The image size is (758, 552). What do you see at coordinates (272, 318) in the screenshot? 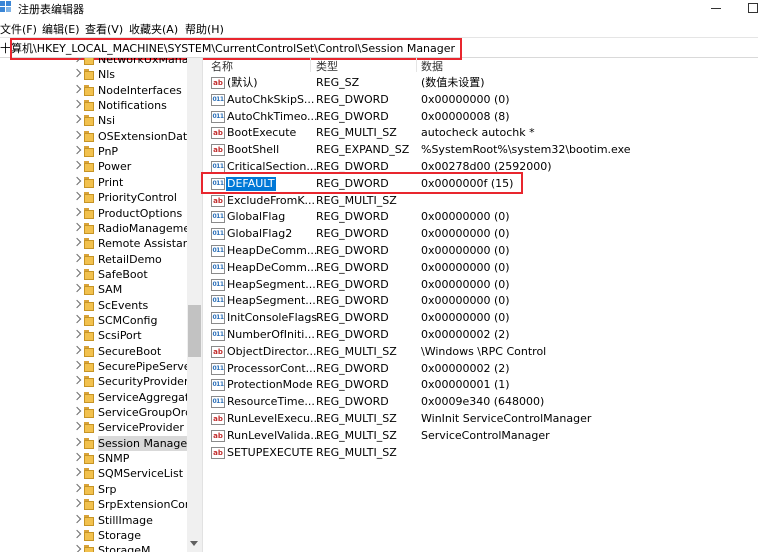
I see `value-name: InitConsoleFlags` at bounding box center [272, 318].